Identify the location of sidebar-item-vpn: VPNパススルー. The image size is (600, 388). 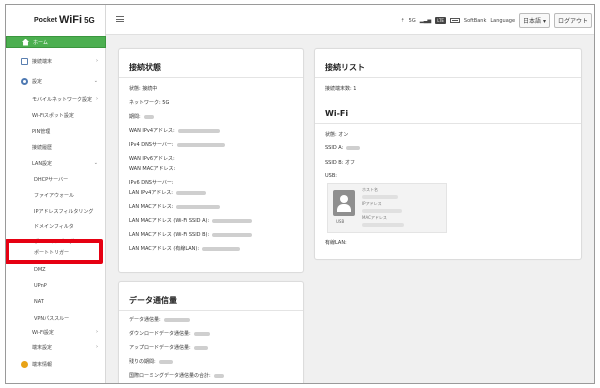
(56, 318).